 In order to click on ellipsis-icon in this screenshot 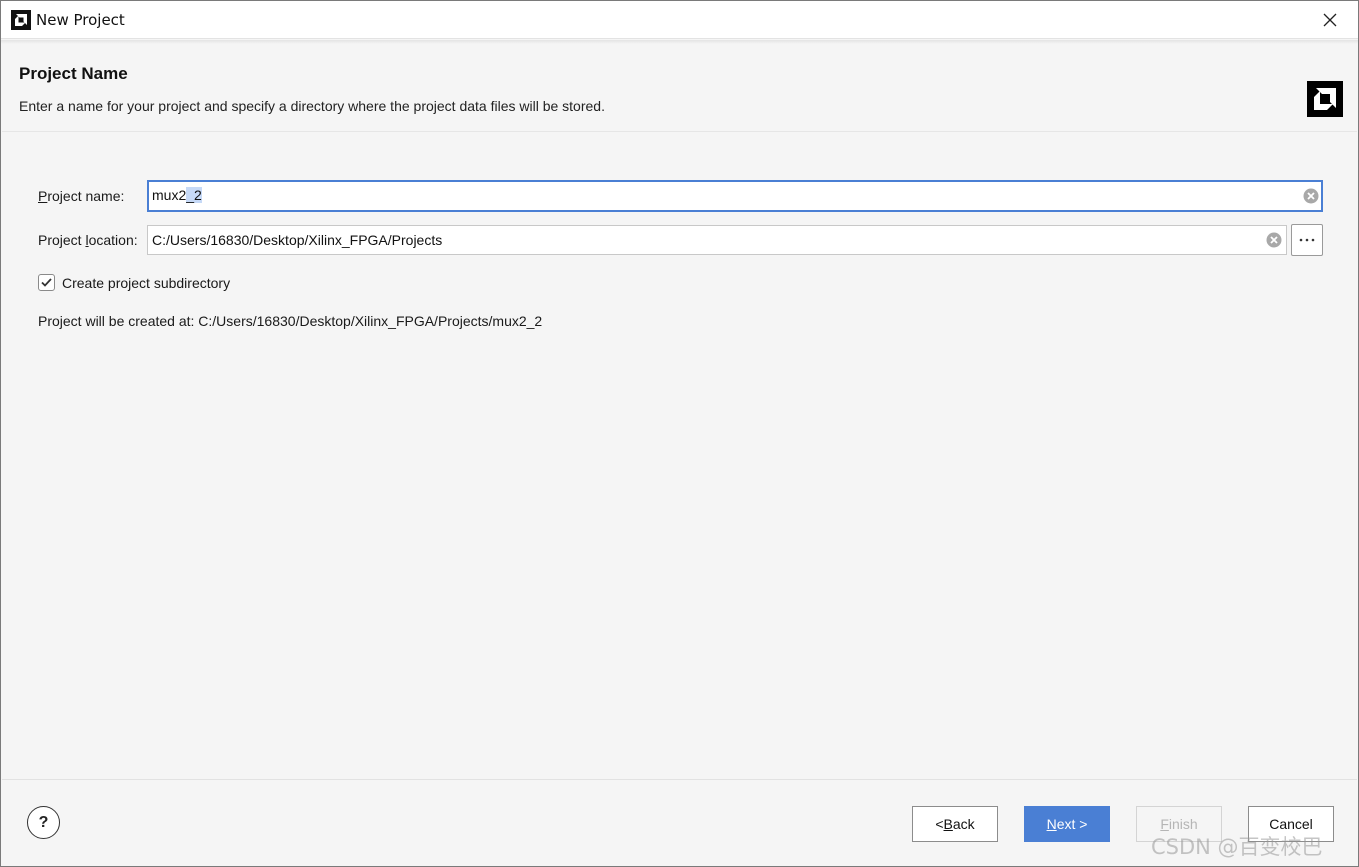, I will do `click(1307, 240)`.